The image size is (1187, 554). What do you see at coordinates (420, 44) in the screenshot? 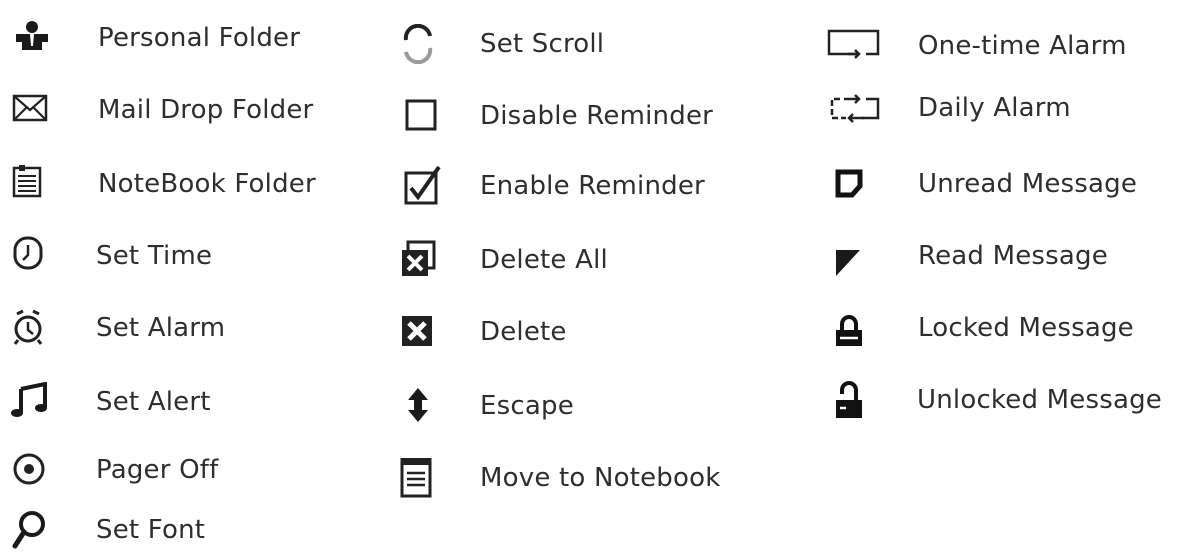
I see `scroll-arrows-icon` at bounding box center [420, 44].